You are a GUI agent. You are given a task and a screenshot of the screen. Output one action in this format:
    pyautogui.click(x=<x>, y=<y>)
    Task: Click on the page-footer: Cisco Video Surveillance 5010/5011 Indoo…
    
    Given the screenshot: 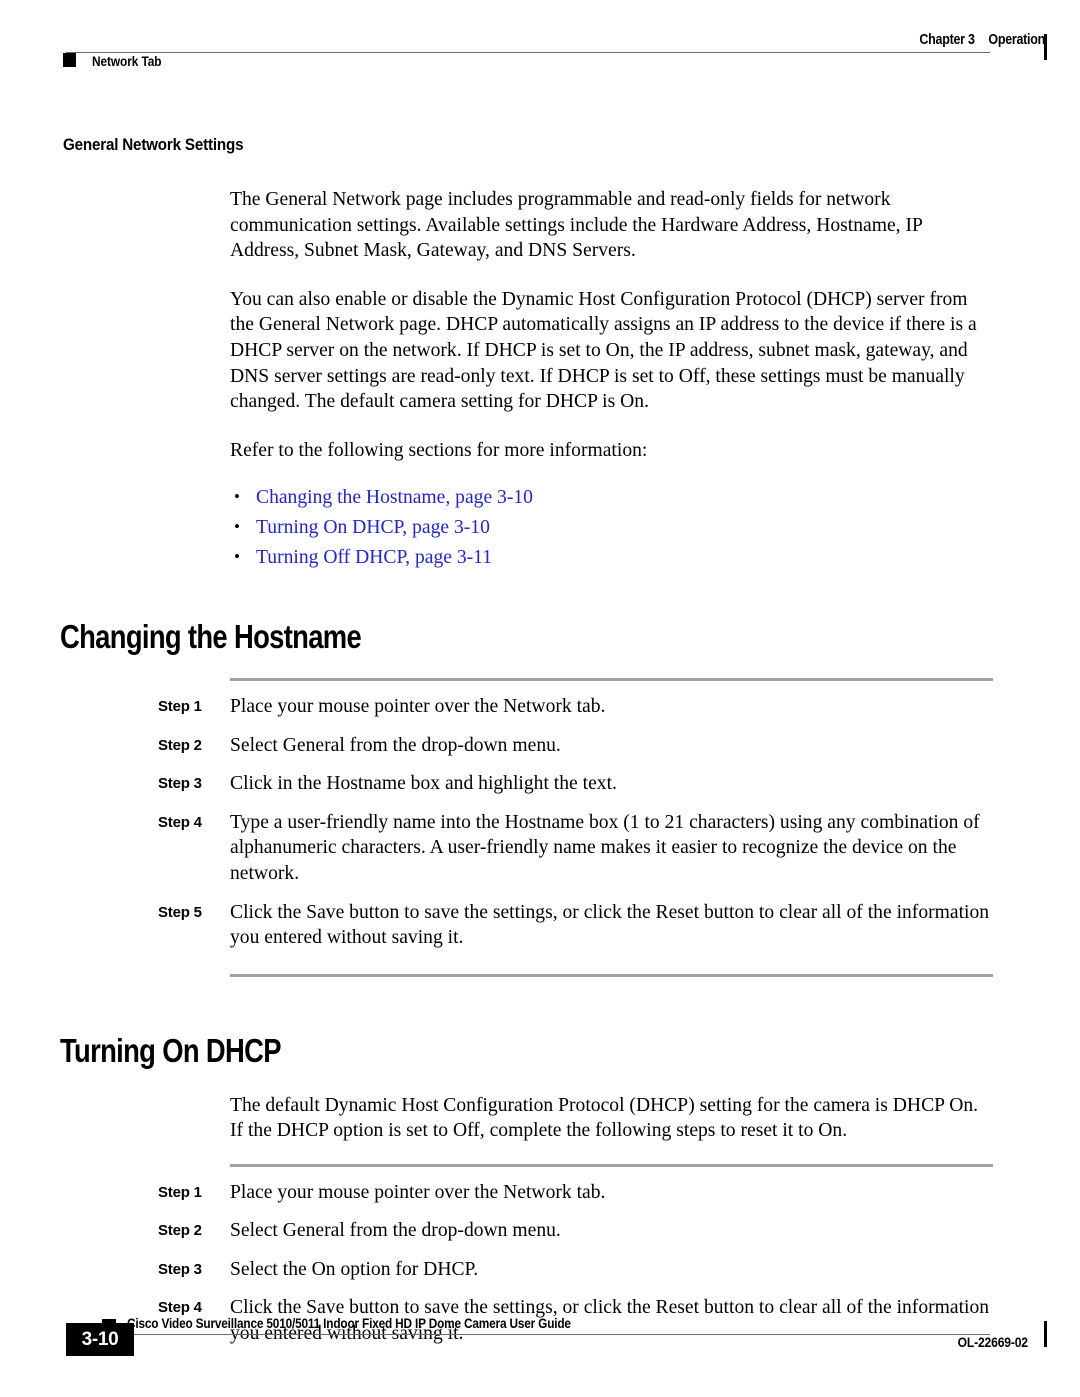 What is the action you would take?
    pyautogui.click(x=540, y=1342)
    